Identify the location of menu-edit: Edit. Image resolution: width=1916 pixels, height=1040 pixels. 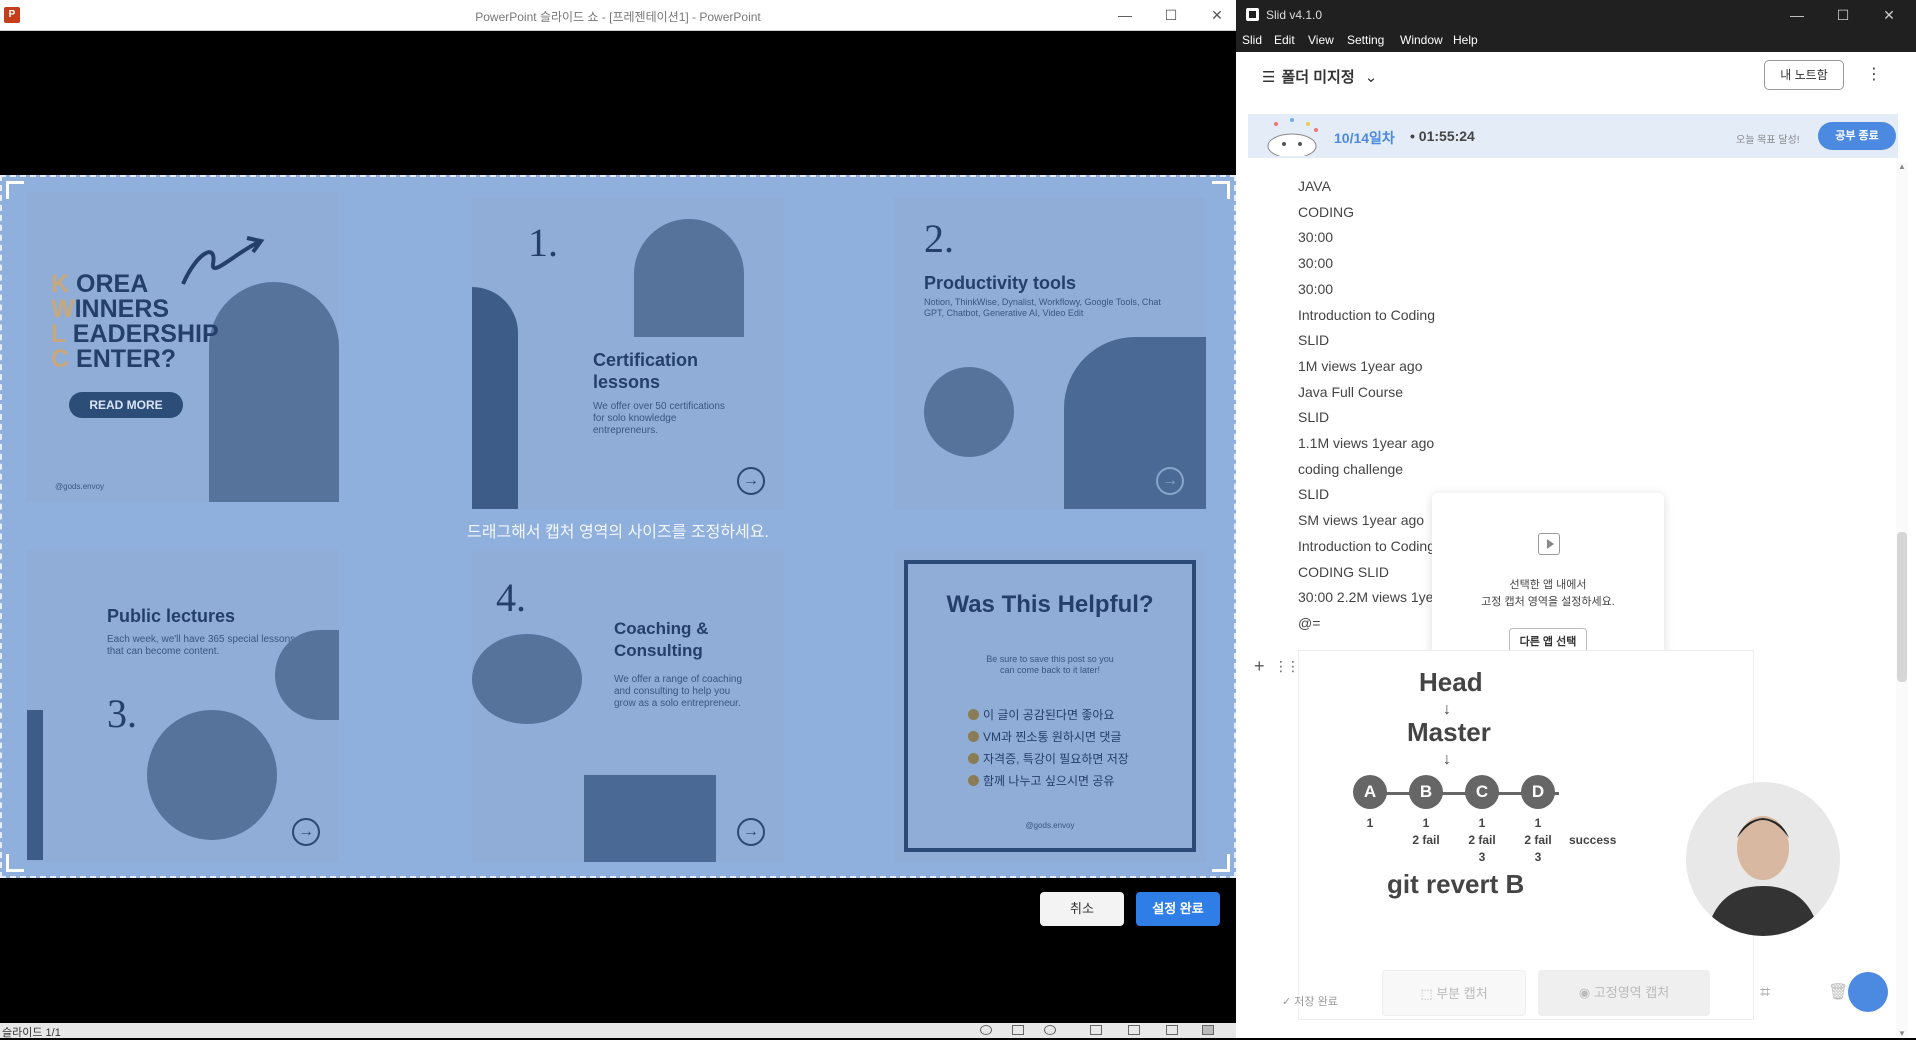
(1284, 40).